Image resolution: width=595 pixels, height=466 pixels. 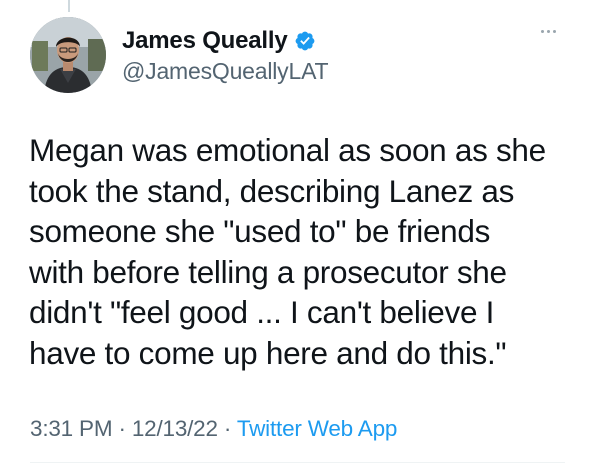 I want to click on tweet-metadata: 3:31 PM · 12/13/22 · Twitter Web App, so click(x=213, y=429).